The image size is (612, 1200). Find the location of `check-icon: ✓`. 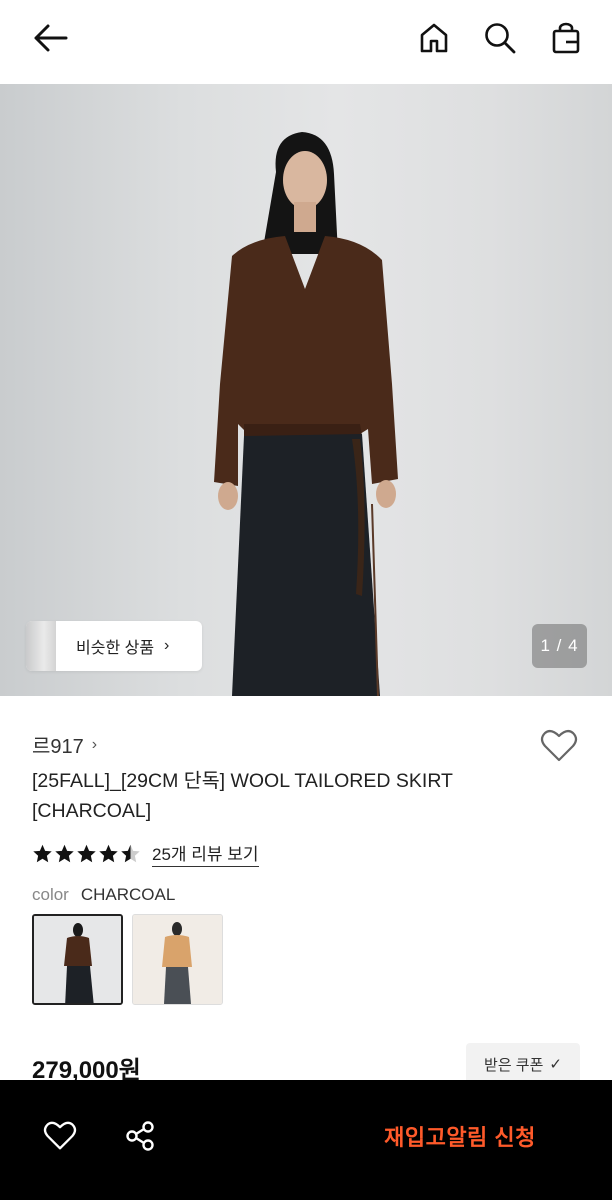

check-icon: ✓ is located at coordinates (555, 1064).